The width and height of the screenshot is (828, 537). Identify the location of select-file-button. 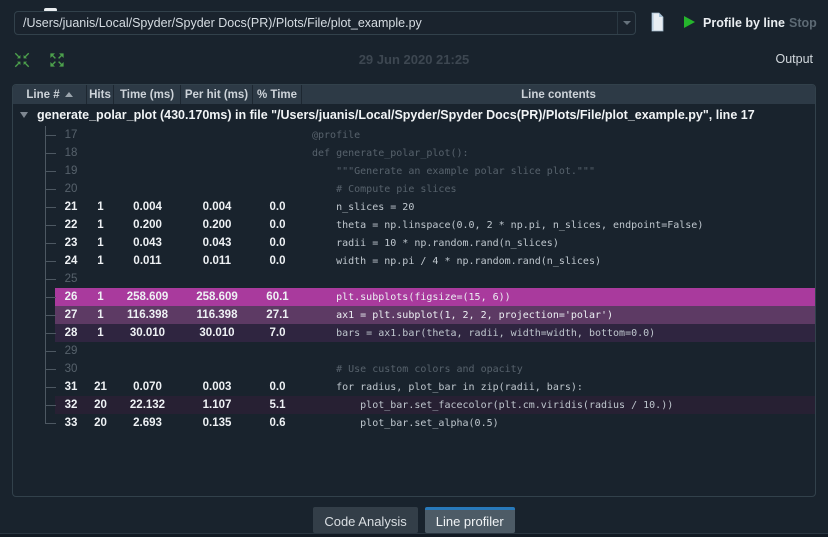
(657, 24).